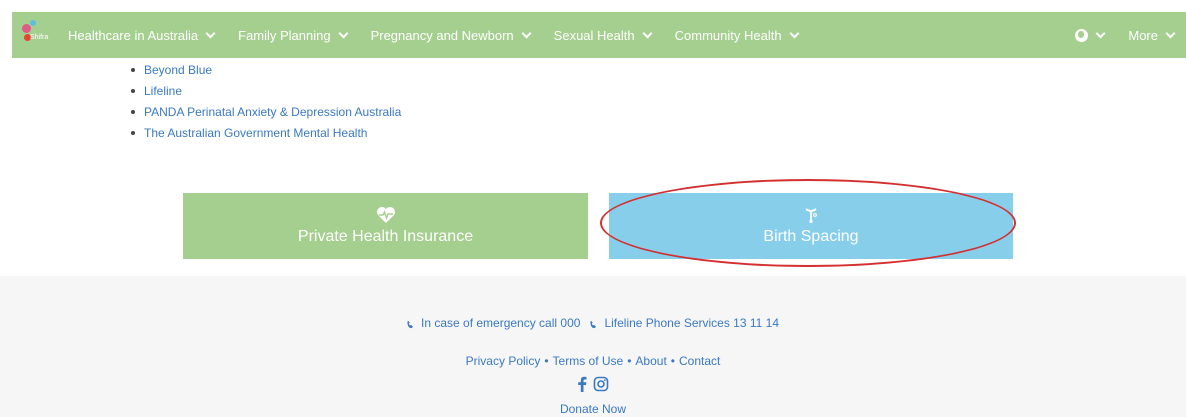 The height and width of the screenshot is (417, 1186). Describe the element at coordinates (1082, 35) in the screenshot. I see `globe-icon` at that location.